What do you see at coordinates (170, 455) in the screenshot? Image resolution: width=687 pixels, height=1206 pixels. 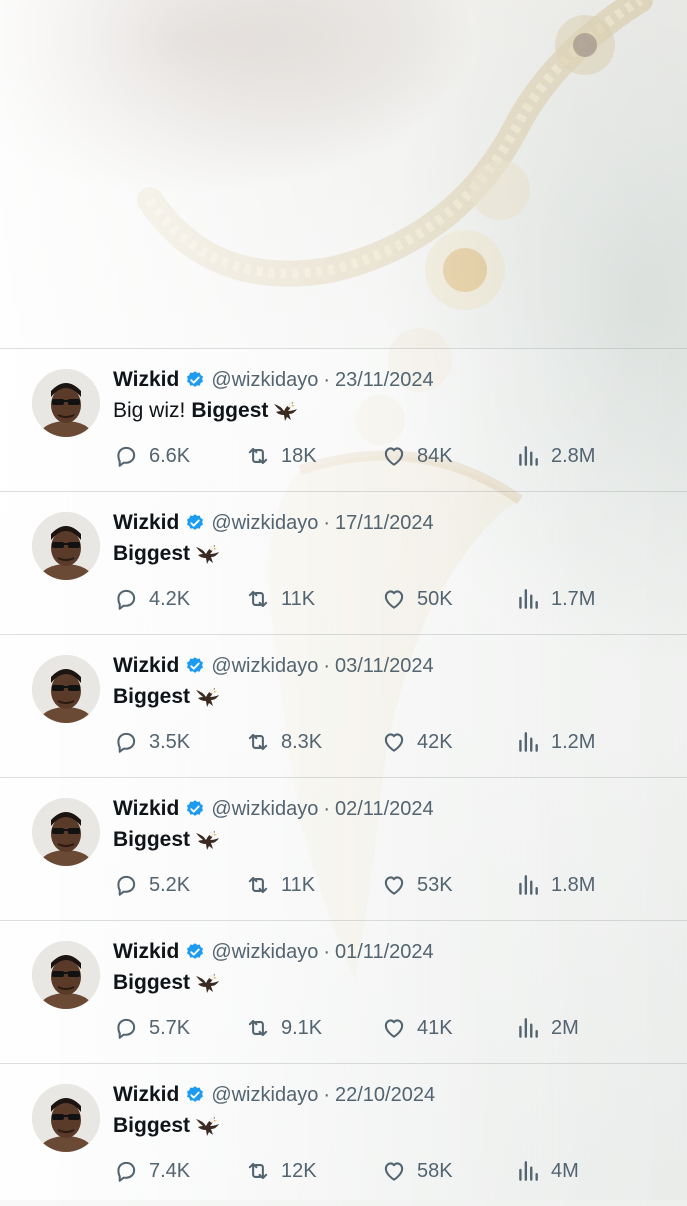 I see `reply-count: 6.6K` at bounding box center [170, 455].